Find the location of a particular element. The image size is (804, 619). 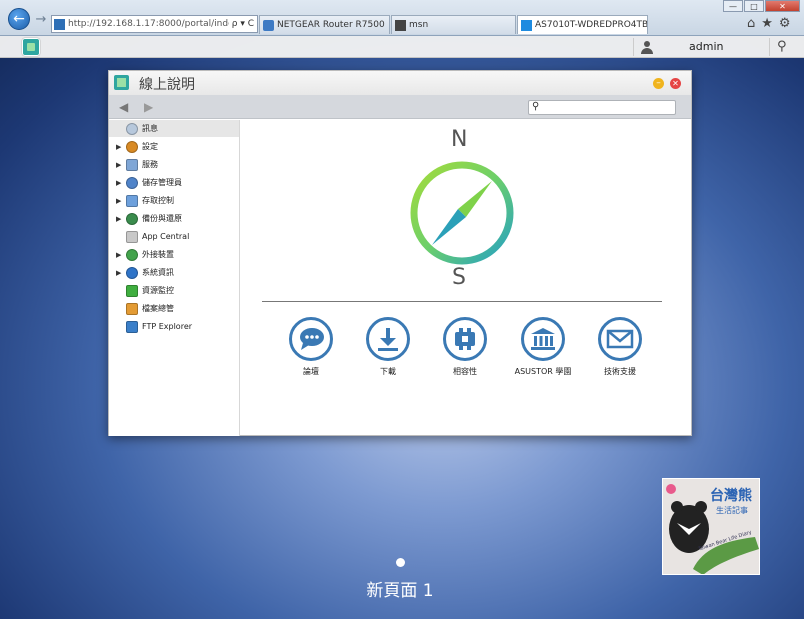

watermark-title: 台灣熊 is located at coordinates (731, 496).